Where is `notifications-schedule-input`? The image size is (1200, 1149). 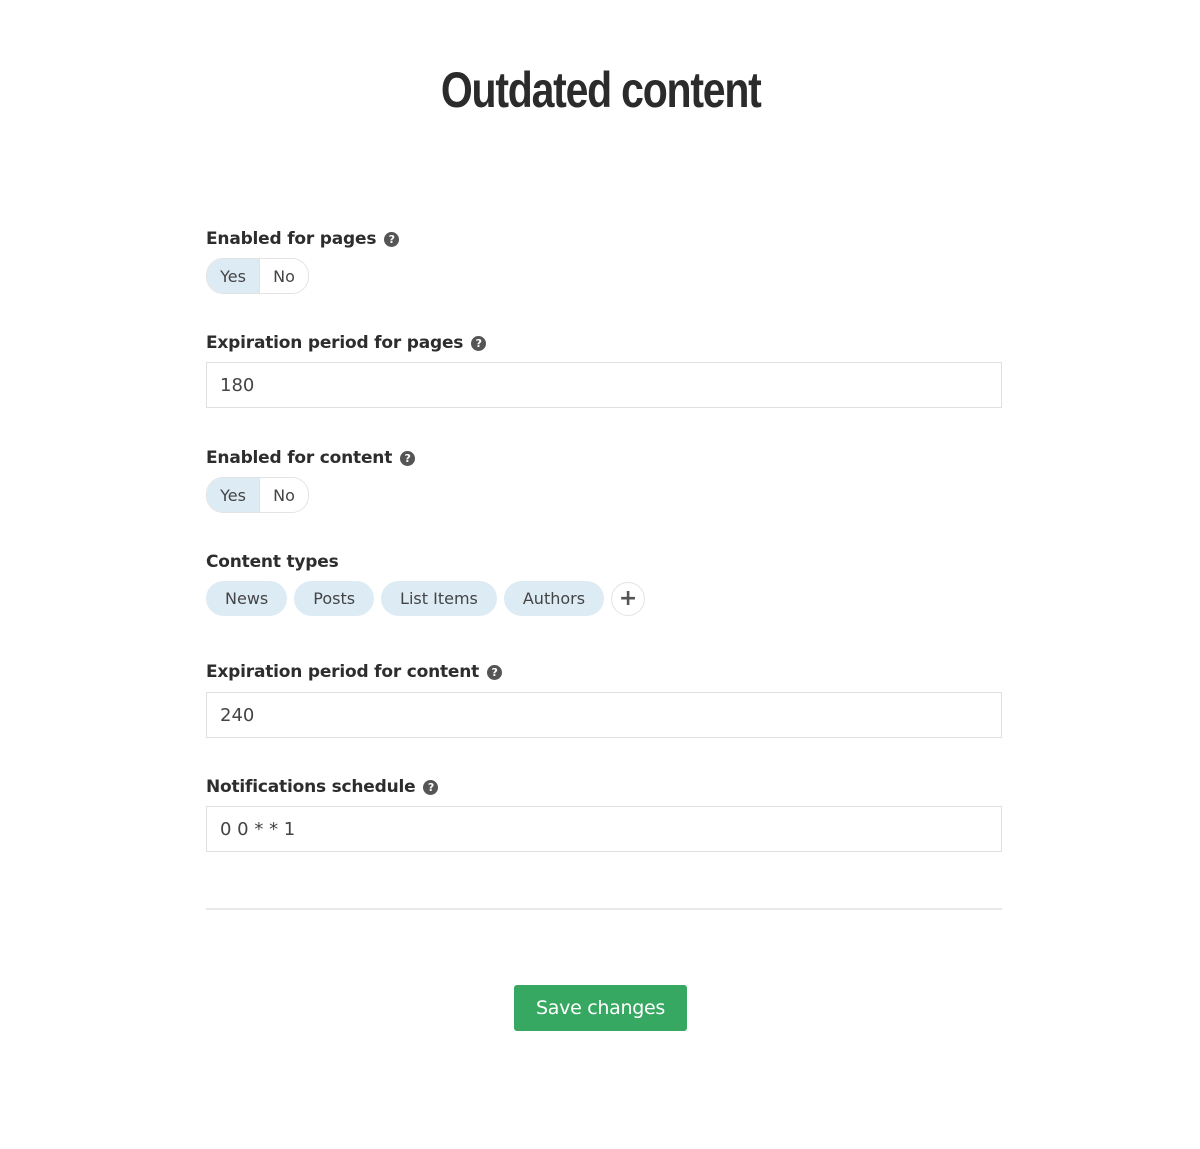 notifications-schedule-input is located at coordinates (604, 829).